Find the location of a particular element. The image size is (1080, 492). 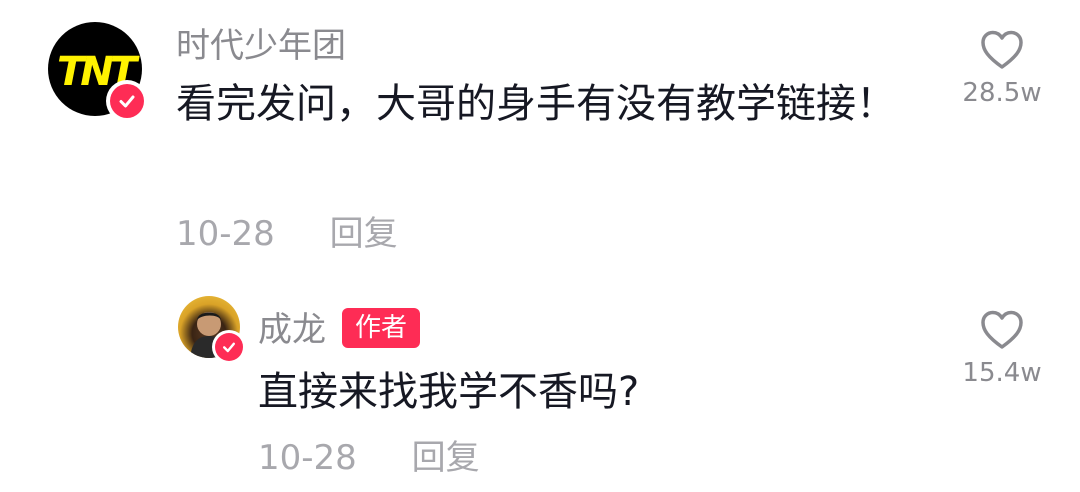

username: 成龙 is located at coordinates (292, 330).